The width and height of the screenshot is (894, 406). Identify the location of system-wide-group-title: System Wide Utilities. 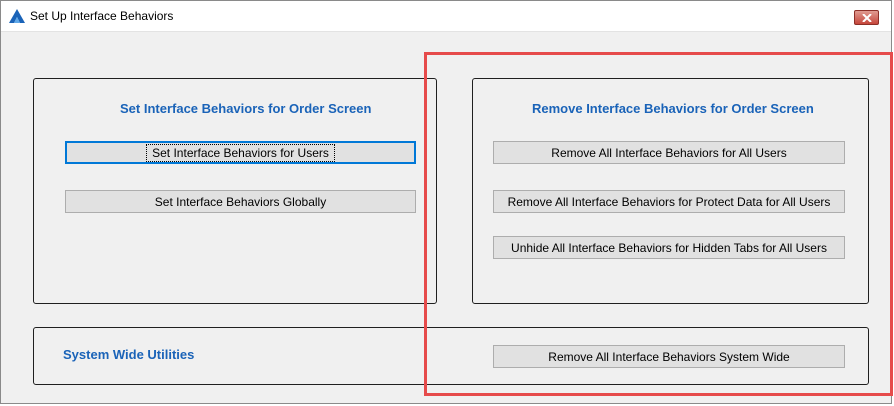
(129, 354).